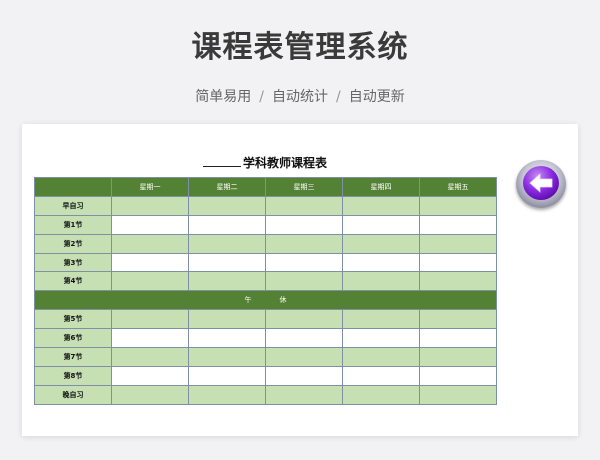 The width and height of the screenshot is (600, 460). What do you see at coordinates (221, 161) in the screenshot?
I see `teacher-name-blank` at bounding box center [221, 161].